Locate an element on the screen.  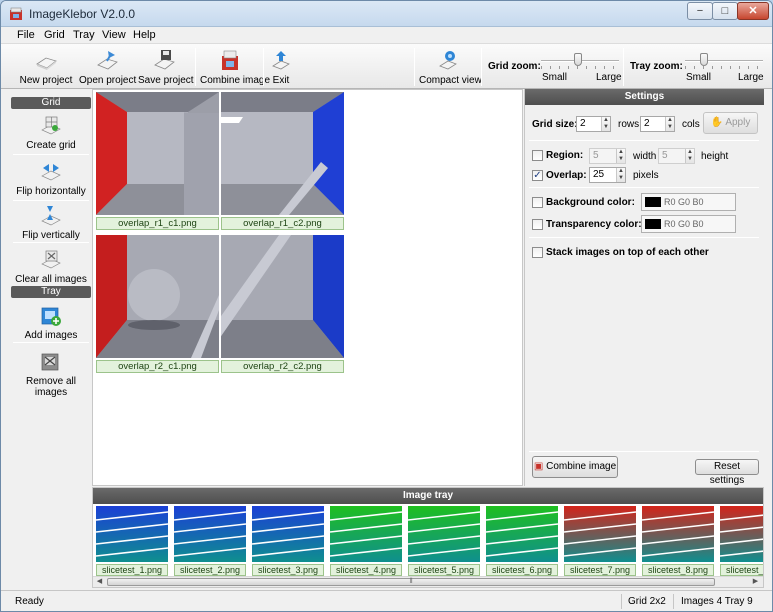
transparency-color-label: Transparency color: is located at coordinates (594, 224).